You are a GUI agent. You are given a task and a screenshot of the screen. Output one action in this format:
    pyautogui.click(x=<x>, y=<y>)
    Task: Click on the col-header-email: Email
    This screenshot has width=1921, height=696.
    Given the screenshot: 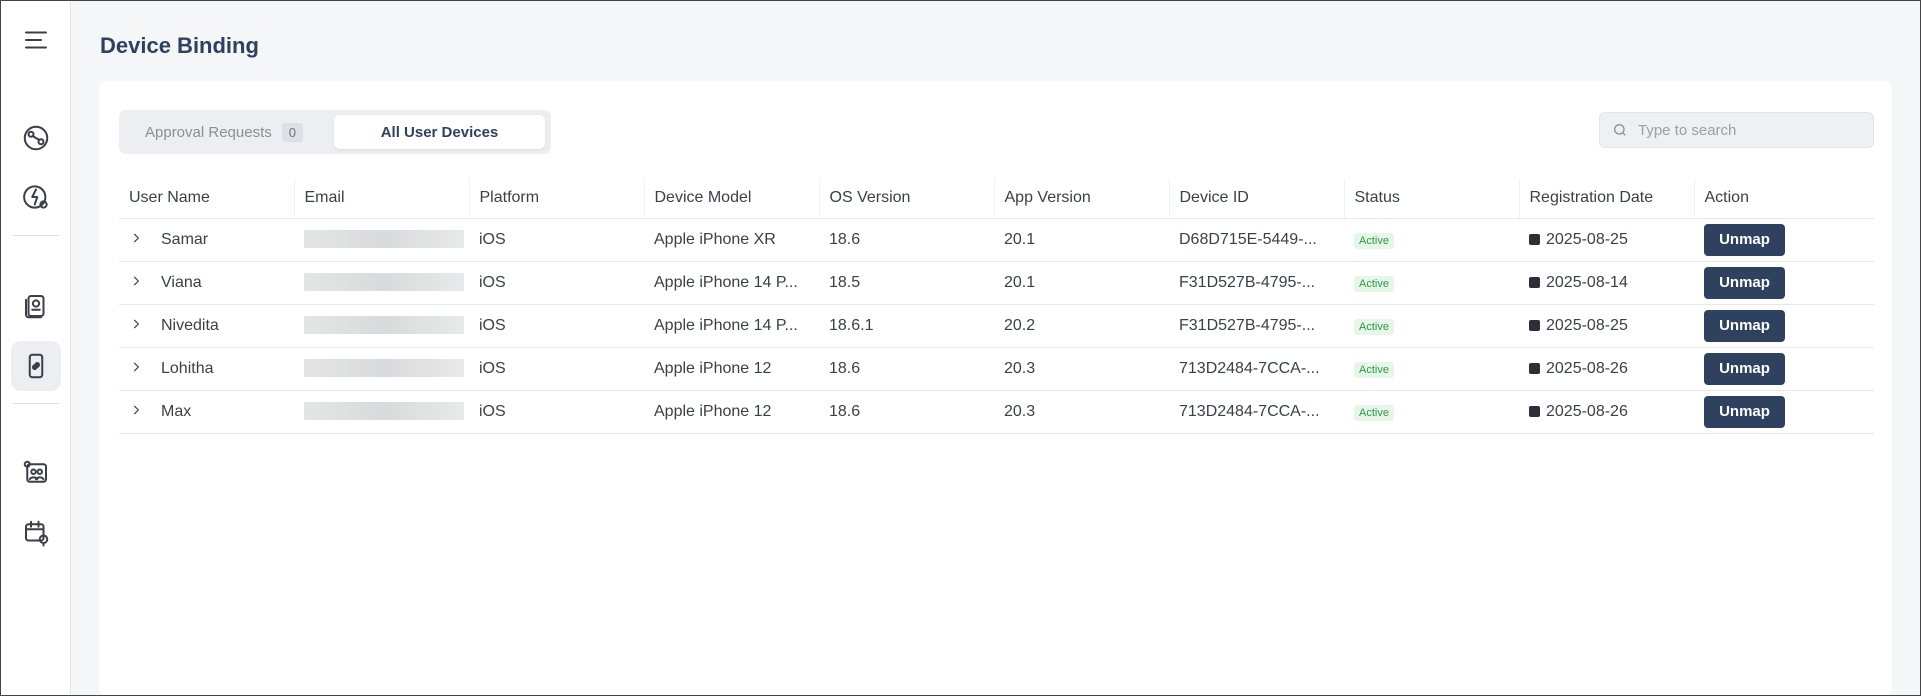 What is the action you would take?
    pyautogui.click(x=382, y=199)
    